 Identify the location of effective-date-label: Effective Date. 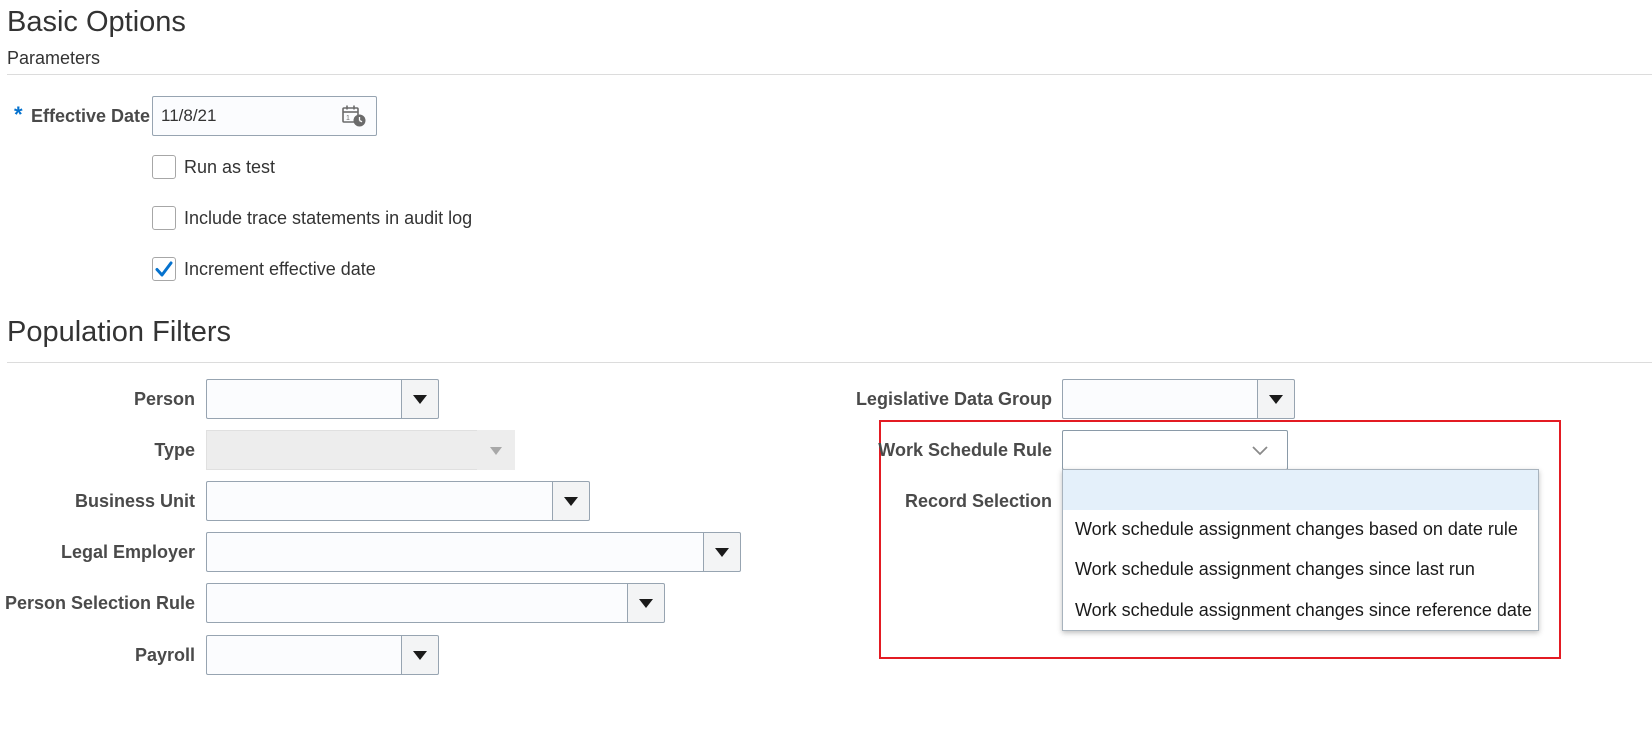
(91, 116).